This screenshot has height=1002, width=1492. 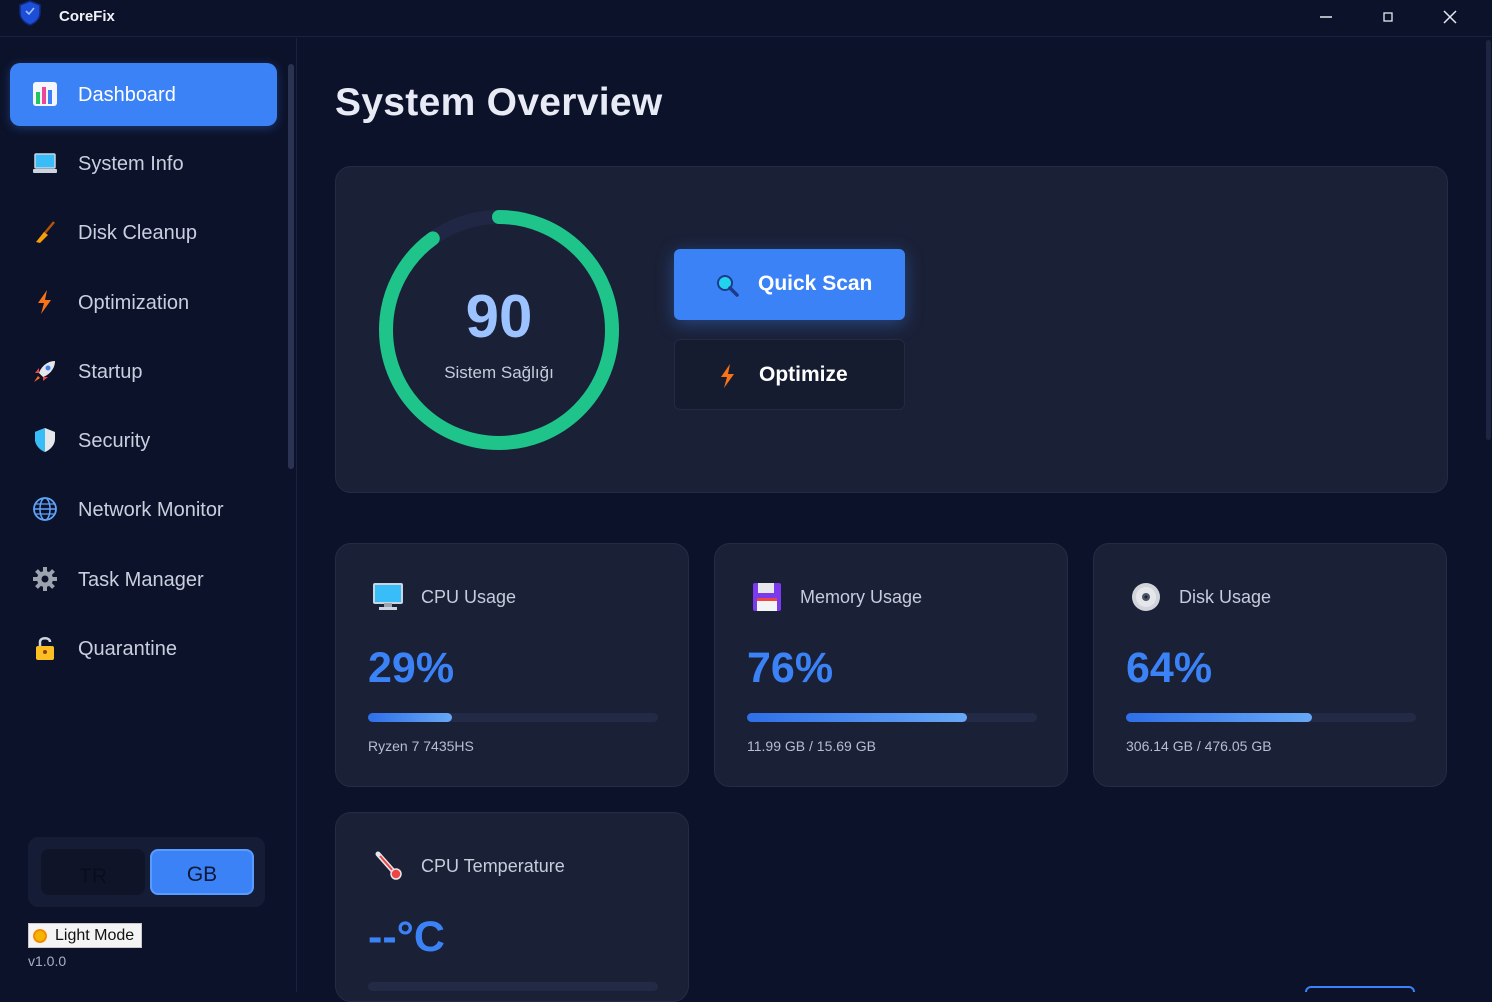 I want to click on cpu-temperature-card: CPU Temperature --°C, so click(x=512, y=907).